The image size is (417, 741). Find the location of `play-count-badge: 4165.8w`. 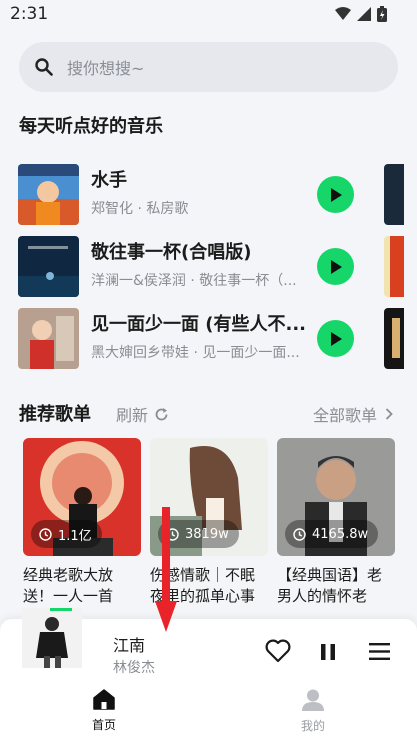

play-count-badge: 4165.8w is located at coordinates (332, 534).